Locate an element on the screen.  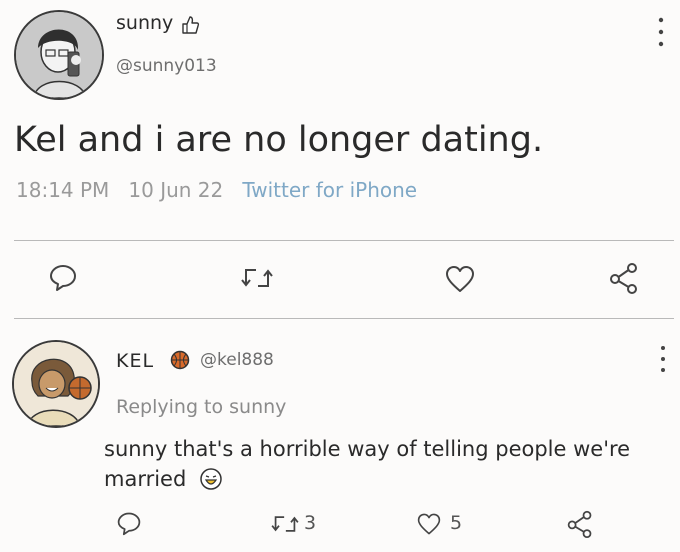
sunny-avatar is located at coordinates (59, 55).